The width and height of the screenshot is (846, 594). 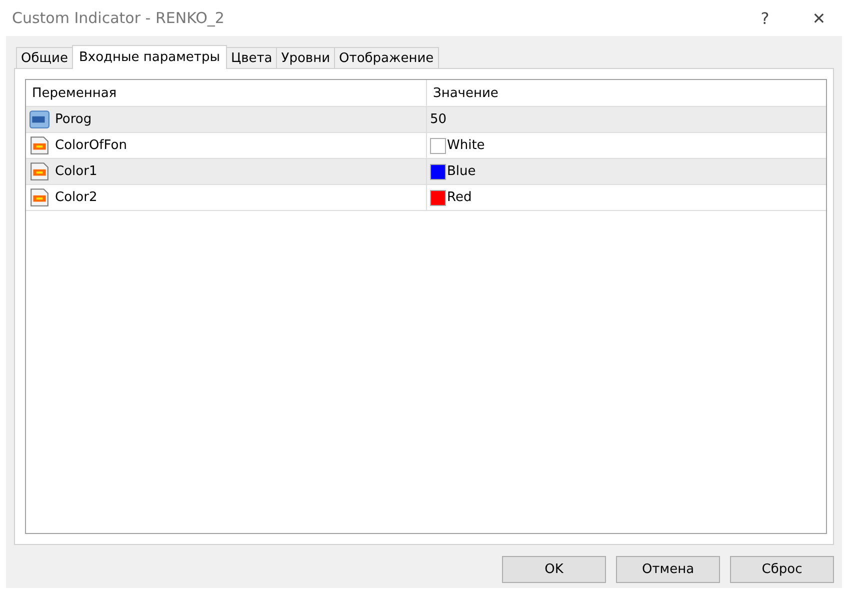 I want to click on parameter-name: Porog, so click(x=73, y=119).